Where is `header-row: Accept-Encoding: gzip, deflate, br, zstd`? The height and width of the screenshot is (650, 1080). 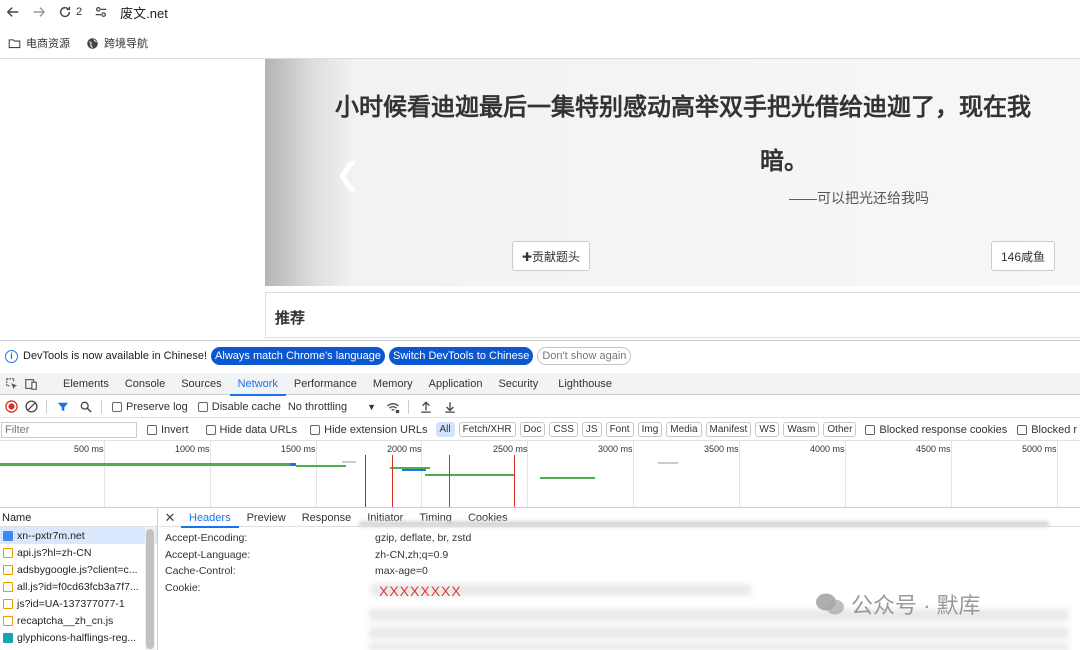 header-row: Accept-Encoding: gzip, deflate, br, zstd is located at coordinates (318, 538).